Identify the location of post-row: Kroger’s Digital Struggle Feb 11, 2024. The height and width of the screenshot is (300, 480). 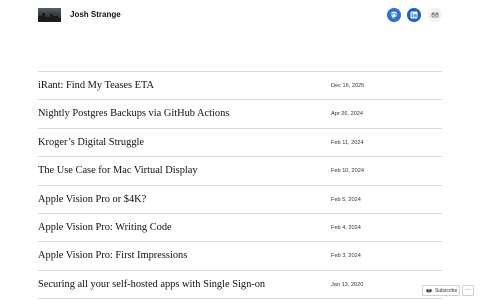
(240, 143).